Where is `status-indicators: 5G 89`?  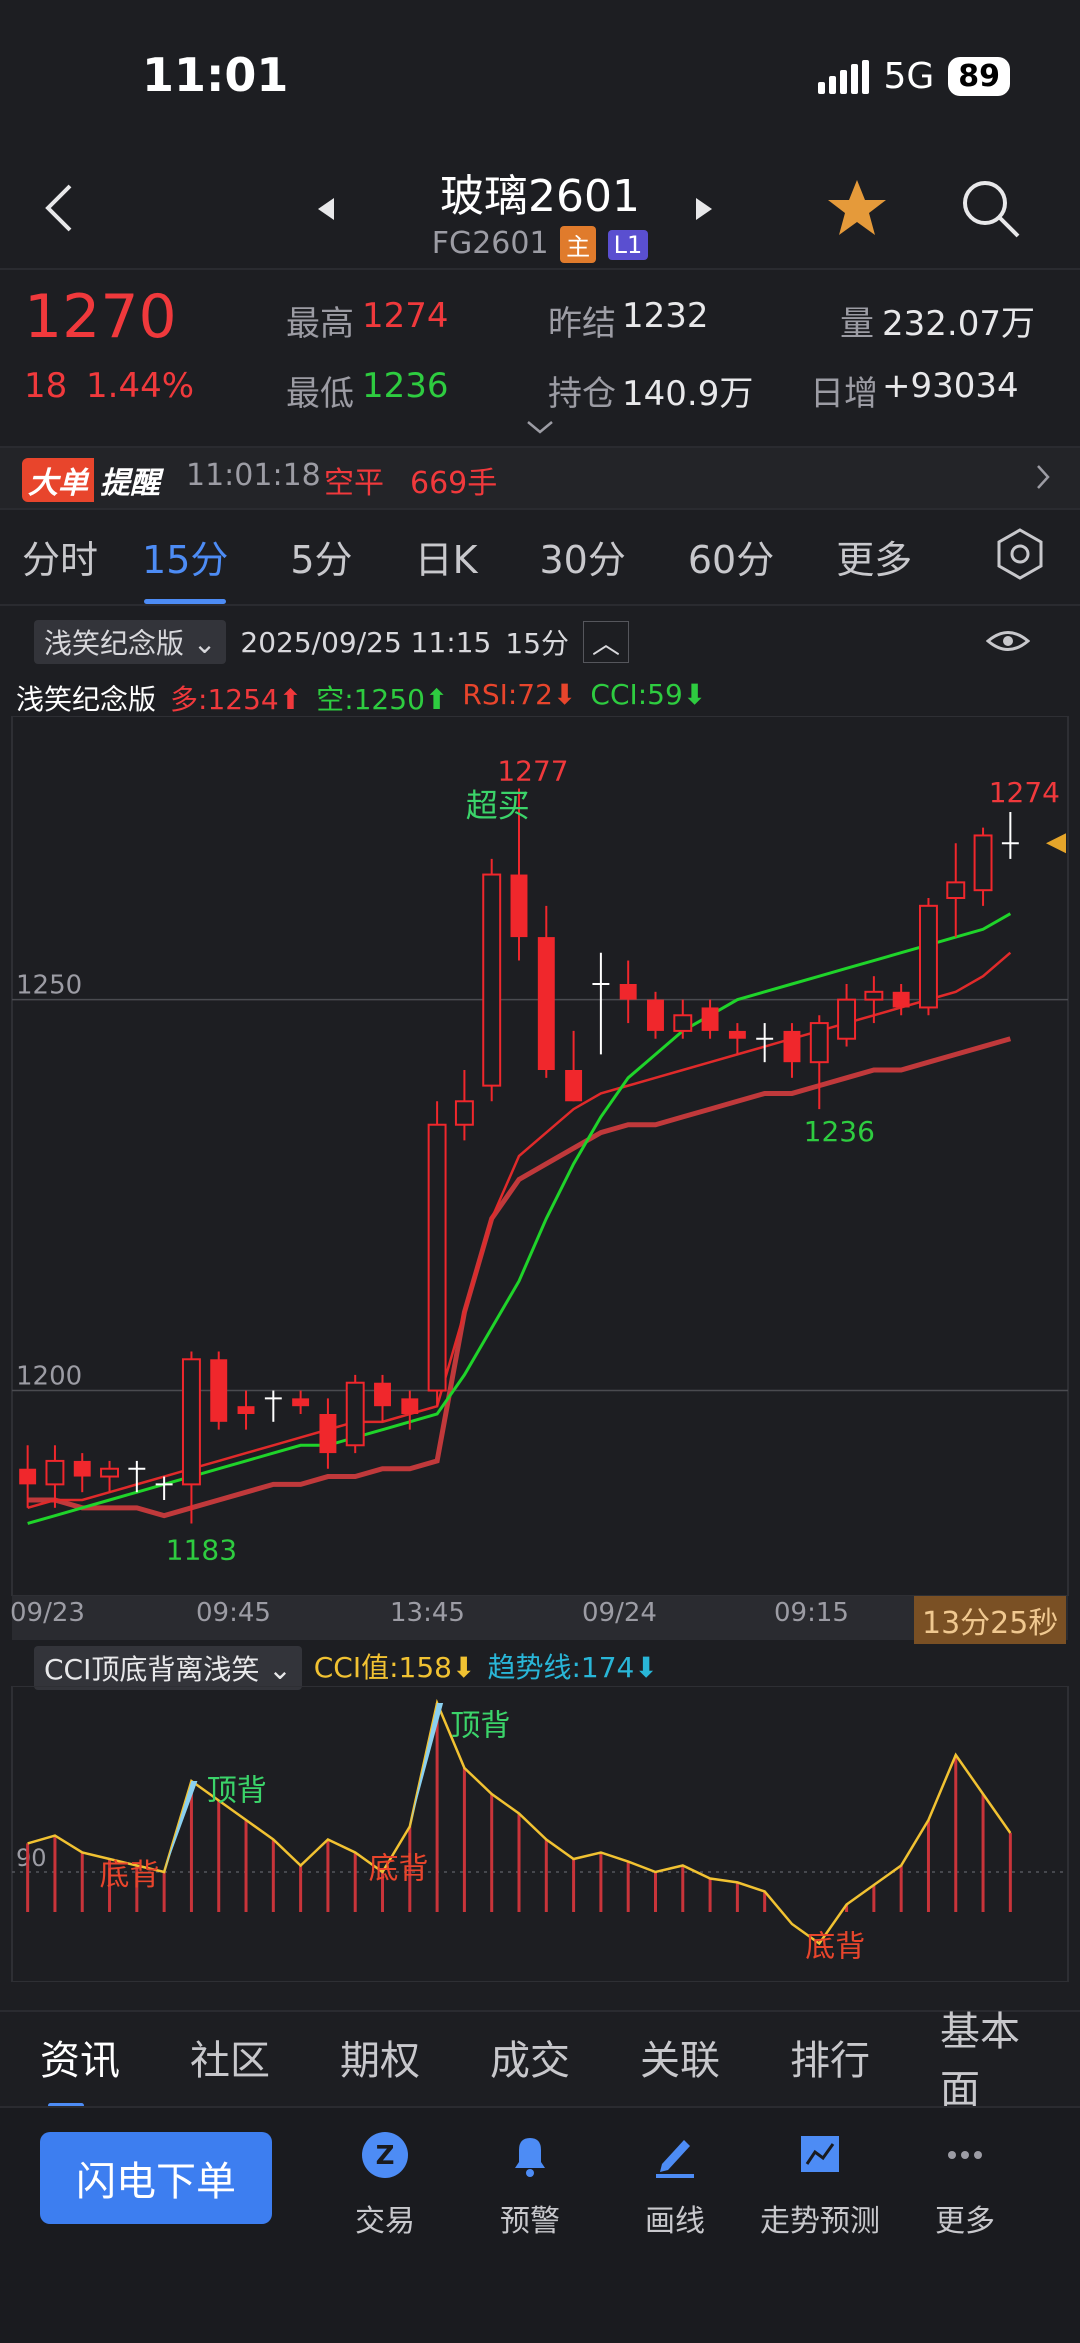 status-indicators: 5G 89 is located at coordinates (914, 76).